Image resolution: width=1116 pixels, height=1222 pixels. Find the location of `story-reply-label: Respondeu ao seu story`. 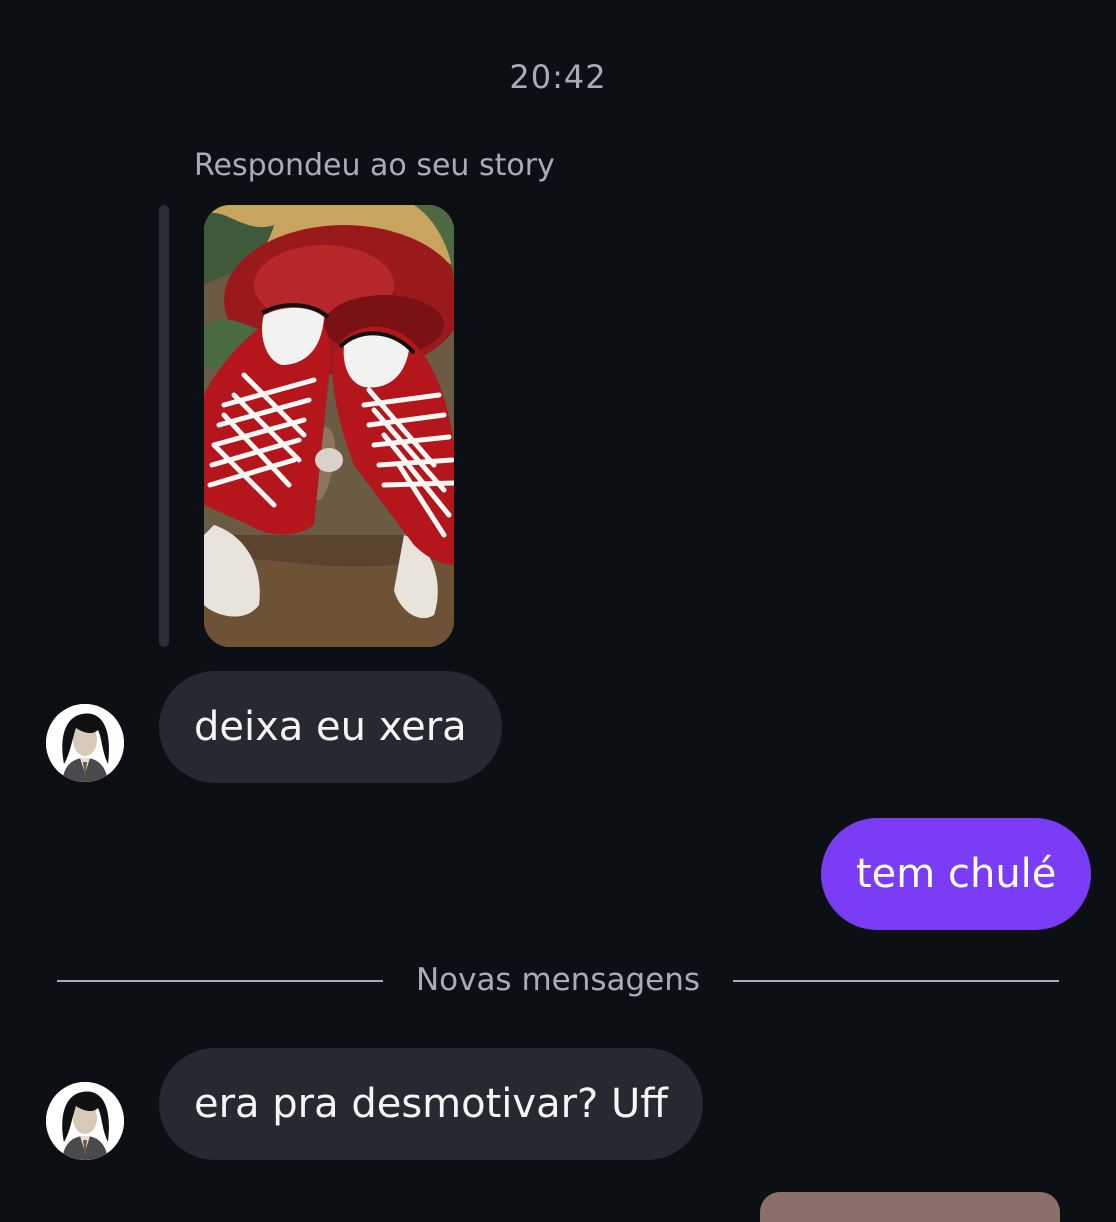

story-reply-label: Respondeu ao seu story is located at coordinates (374, 165).